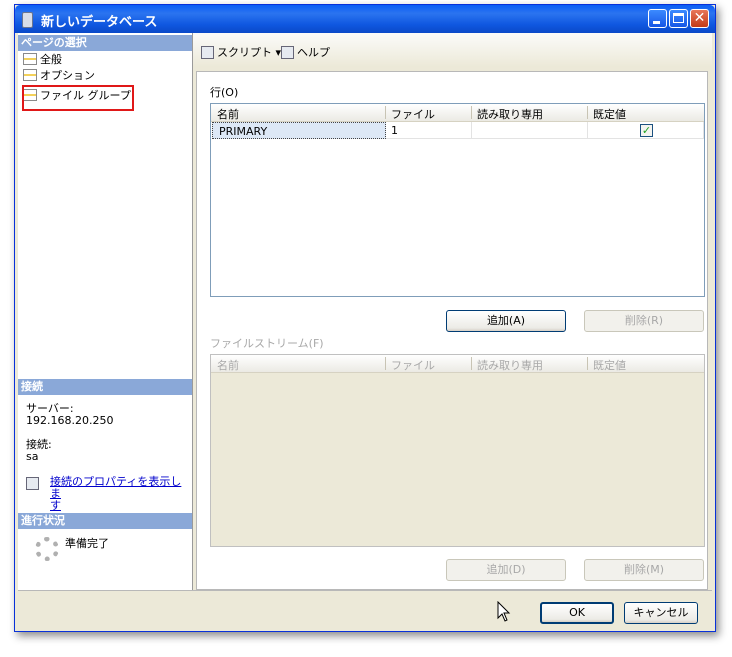 This screenshot has width=732, height=657. Describe the element at coordinates (287, 52) in the screenshot. I see `help-icon` at that location.